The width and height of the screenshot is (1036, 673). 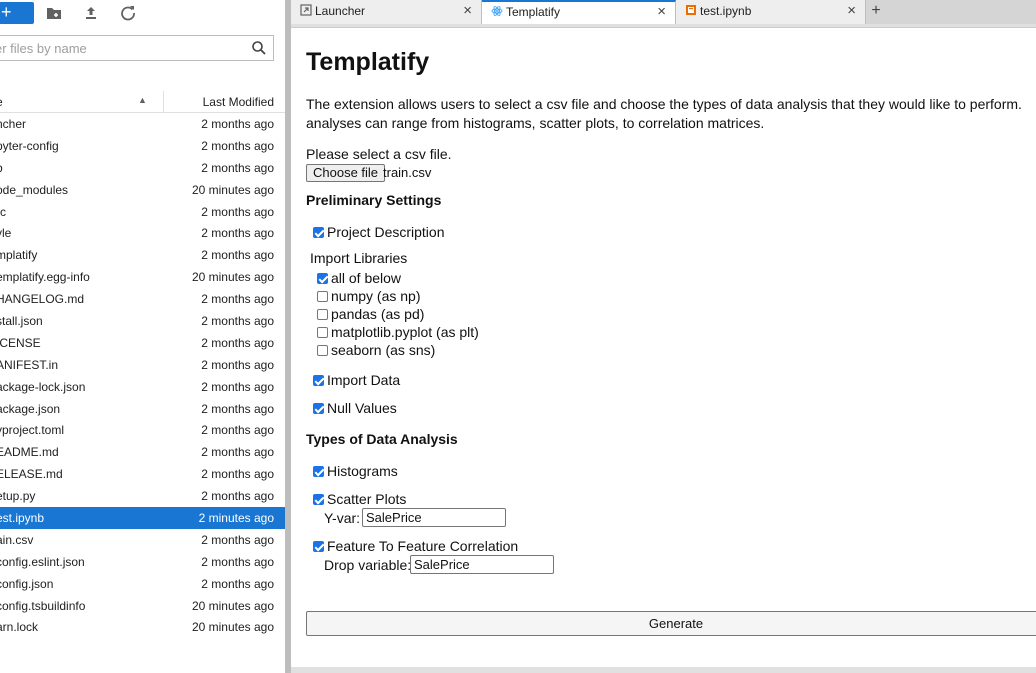 What do you see at coordinates (415, 546) in the screenshot?
I see `feature-correlation-option: Feature To Feature Correlation` at bounding box center [415, 546].